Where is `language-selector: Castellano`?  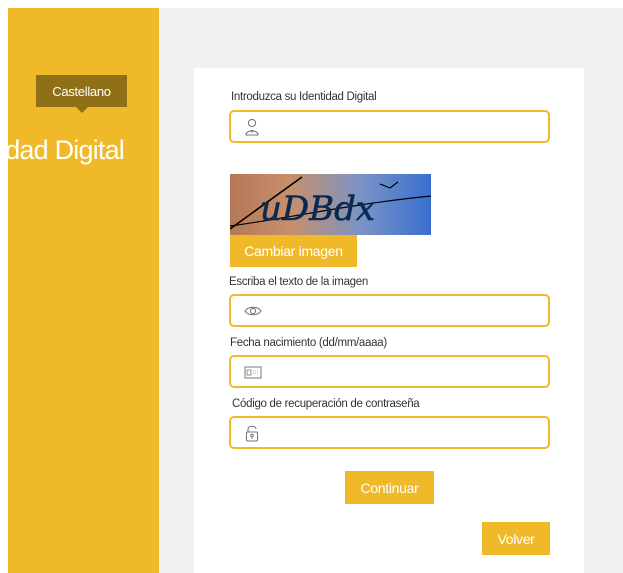
language-selector: Castellano is located at coordinates (81, 94).